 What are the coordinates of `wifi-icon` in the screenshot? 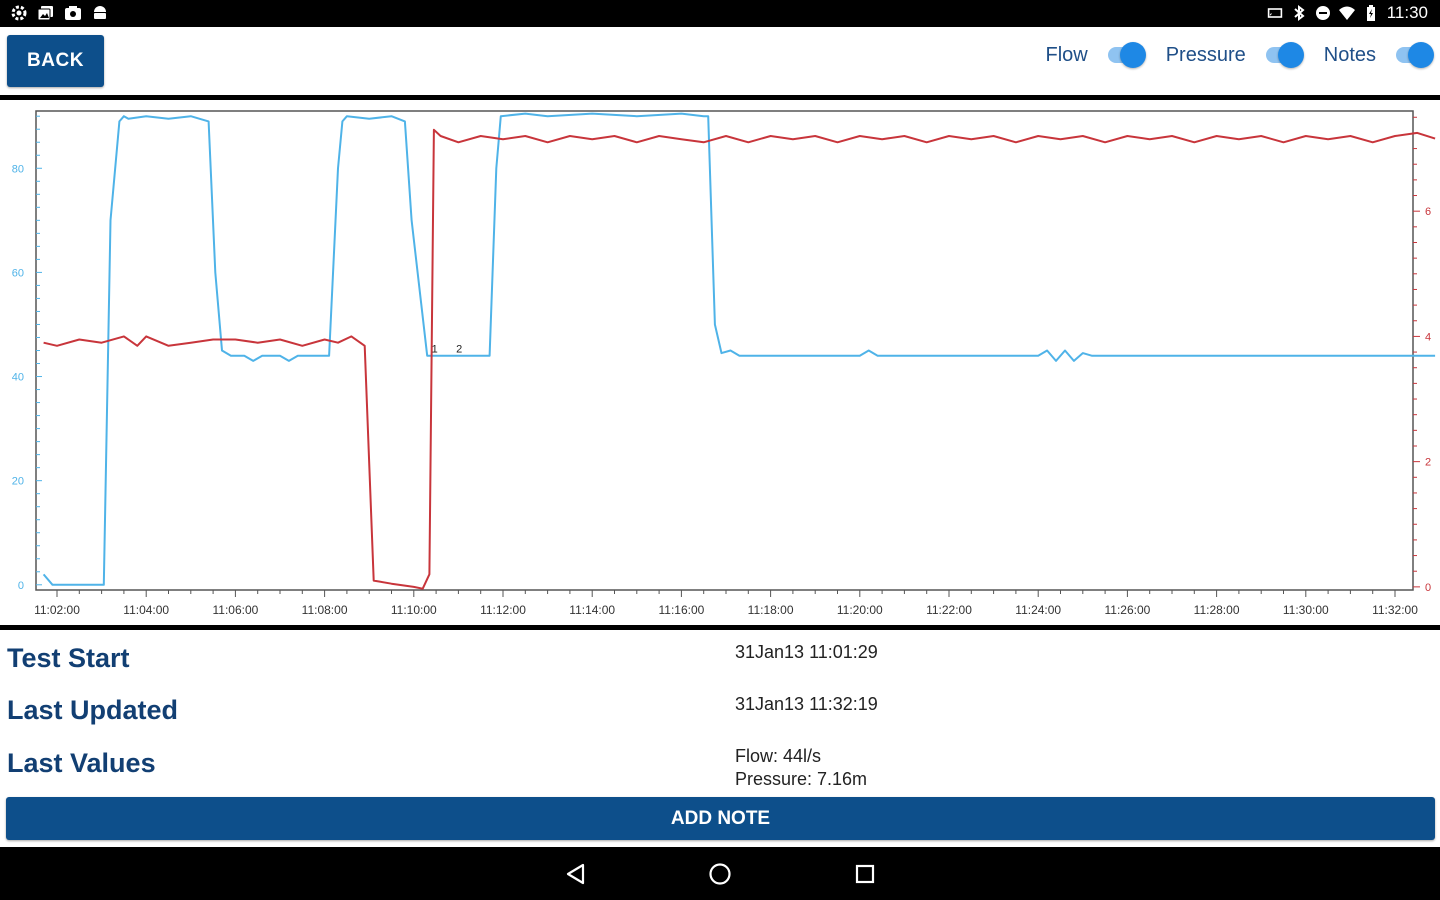 It's located at (1346, 13).